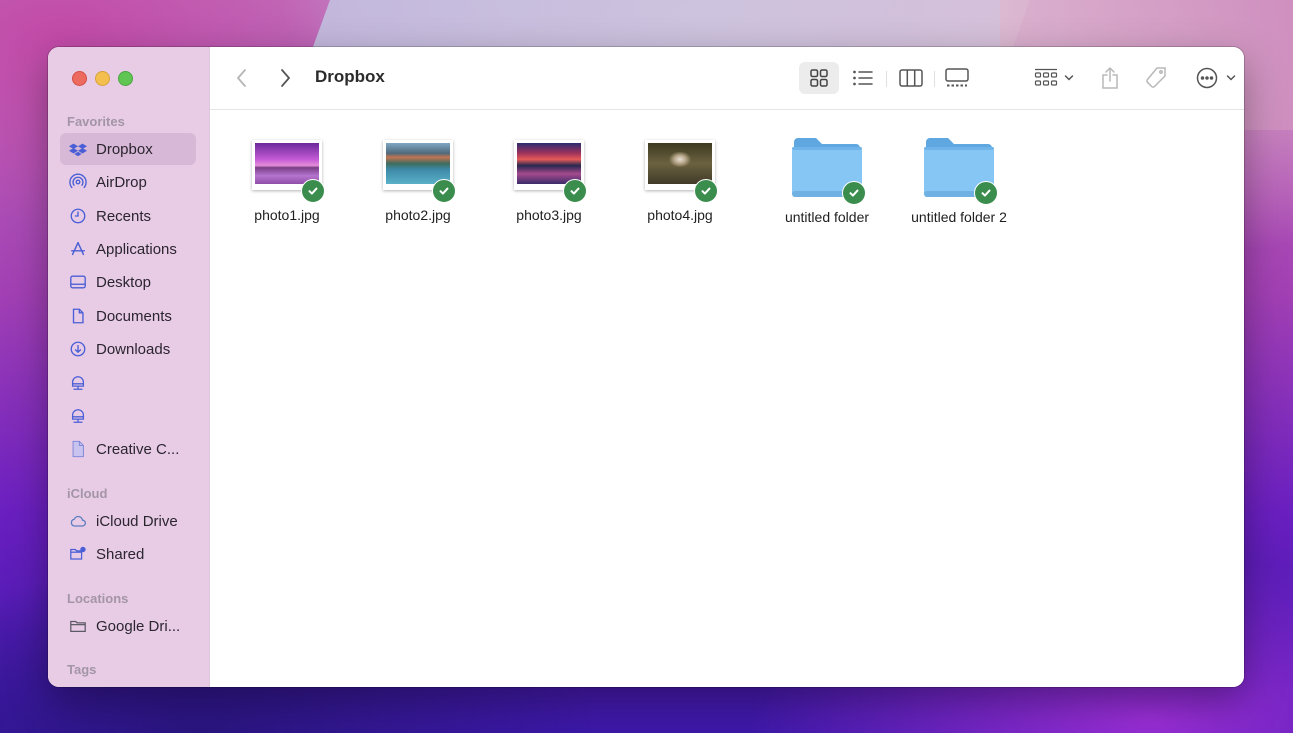 The image size is (1293, 733). What do you see at coordinates (78, 554) in the screenshot?
I see `shared-folder-icon` at bounding box center [78, 554].